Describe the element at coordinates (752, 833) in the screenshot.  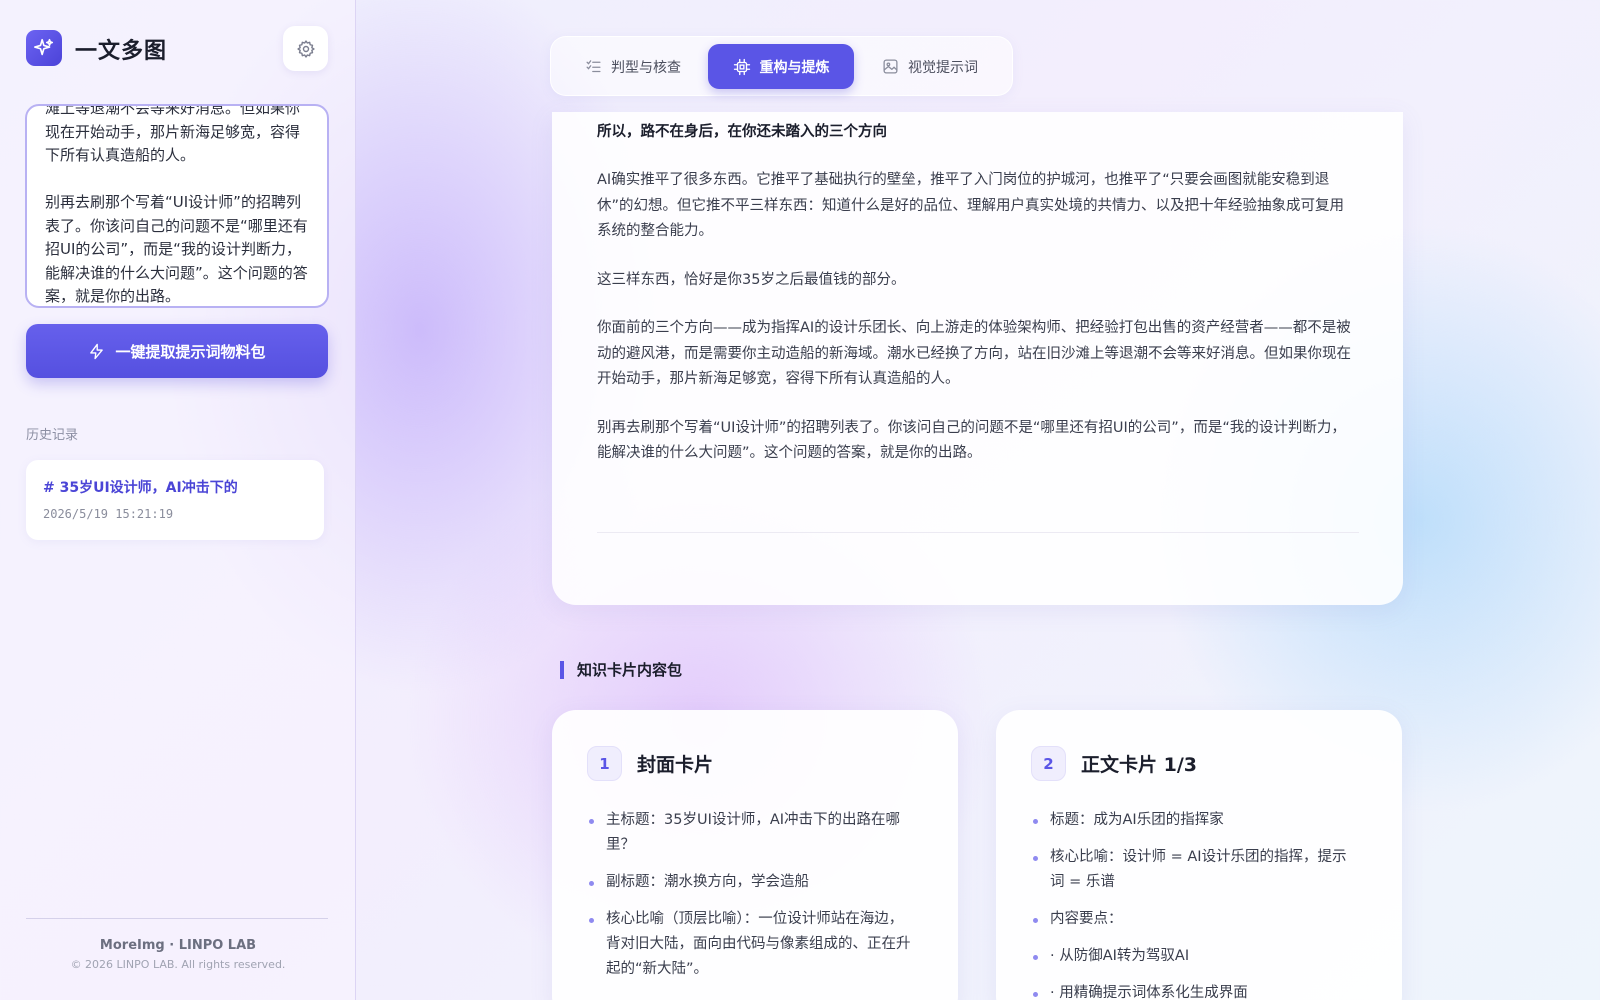
I see `card-bullet: 主标题：35岁UI设计师，AI冲击下的出路在哪里？` at that location.